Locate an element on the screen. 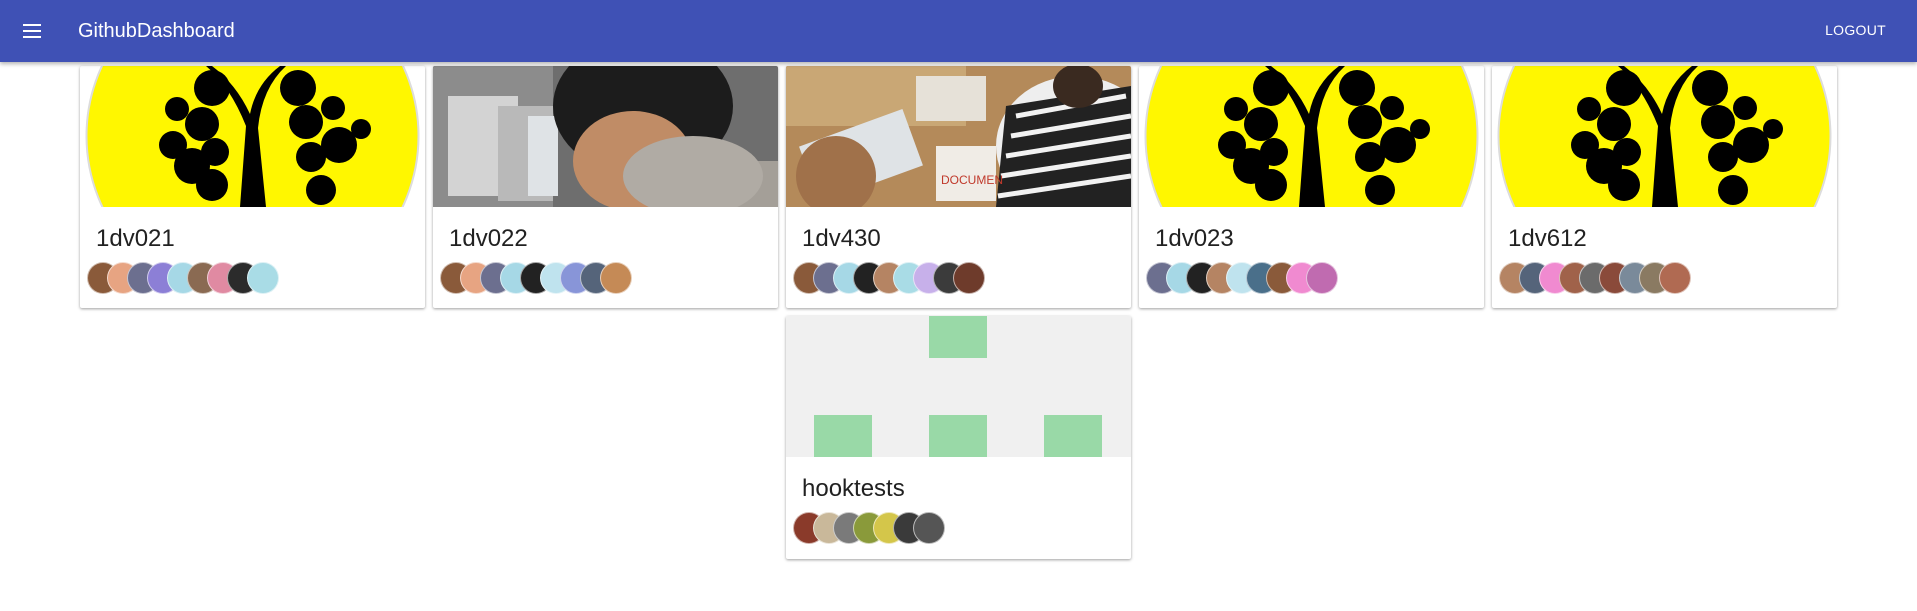 This screenshot has width=1917, height=611. identicon-image is located at coordinates (958, 386).